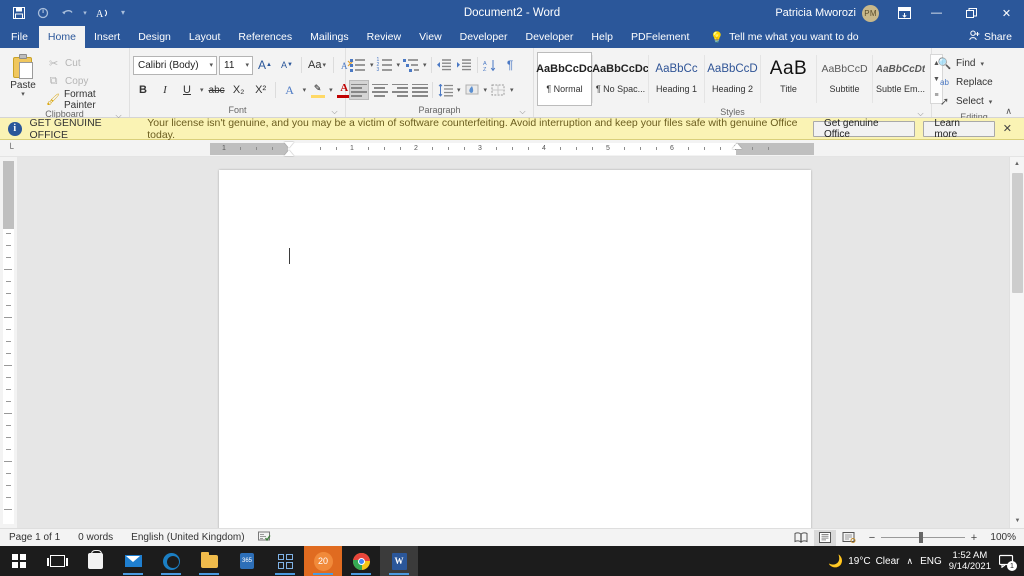 The height and width of the screenshot is (576, 1024). What do you see at coordinates (510, 65) in the screenshot?
I see `show-hide-formatting-button: ¶` at bounding box center [510, 65].